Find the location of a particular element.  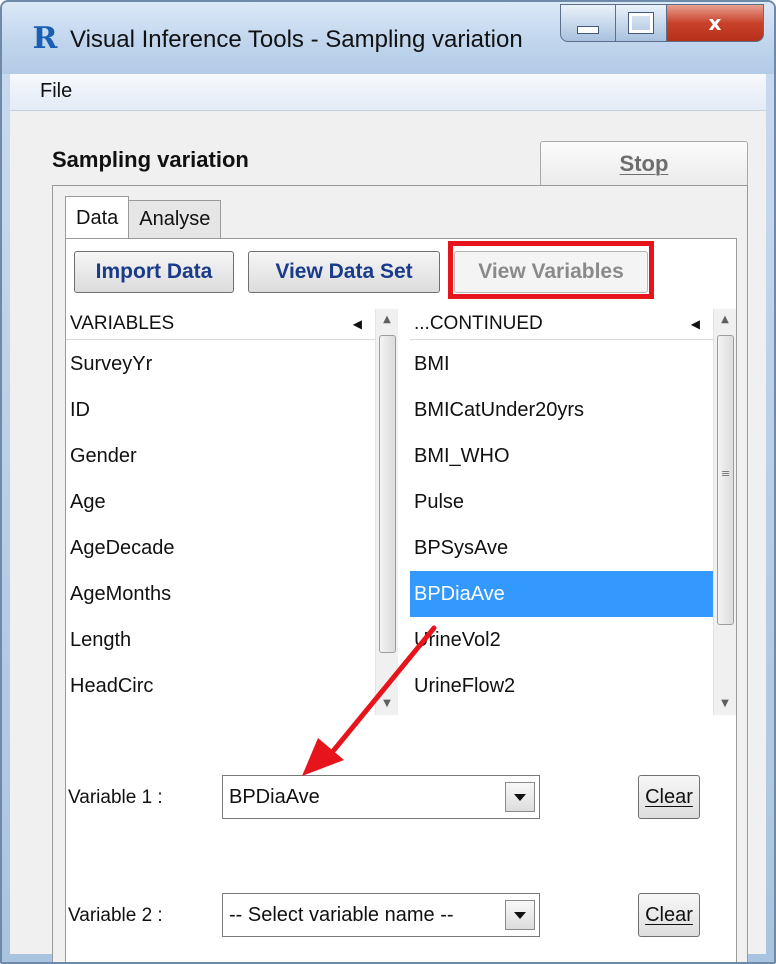

variable1-value: BPDiaAve is located at coordinates (274, 797).